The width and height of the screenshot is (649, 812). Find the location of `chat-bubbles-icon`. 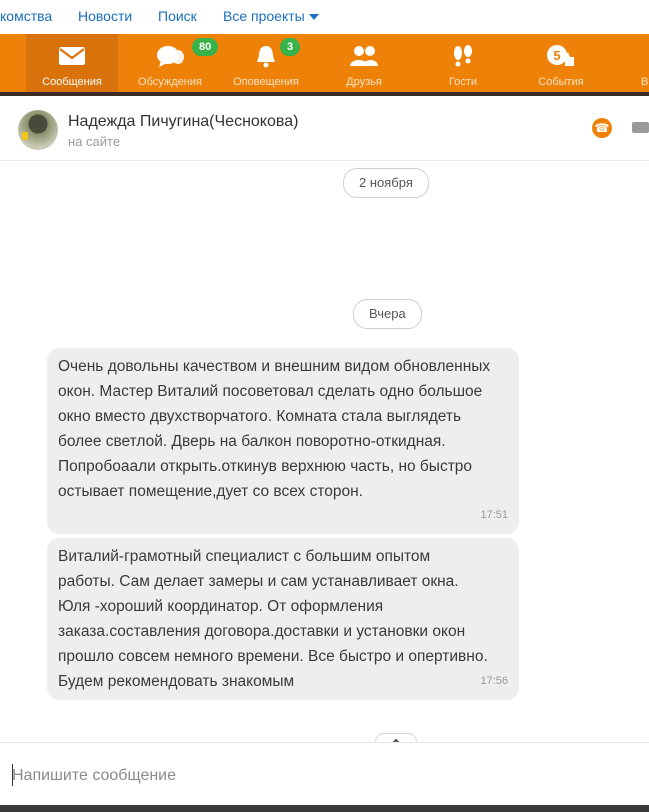

chat-bubbles-icon is located at coordinates (170, 56).